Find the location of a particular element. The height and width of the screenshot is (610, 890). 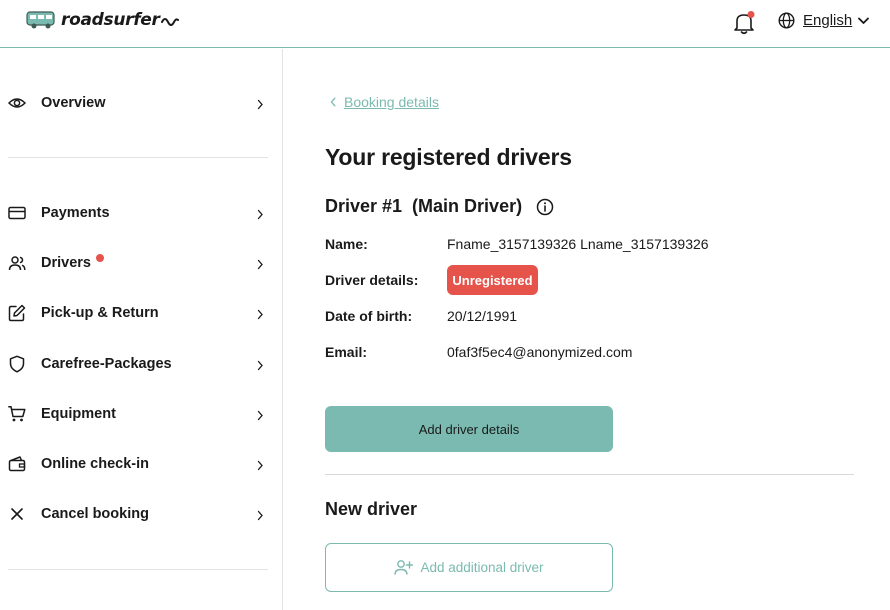

notifications-button is located at coordinates (744, 23).